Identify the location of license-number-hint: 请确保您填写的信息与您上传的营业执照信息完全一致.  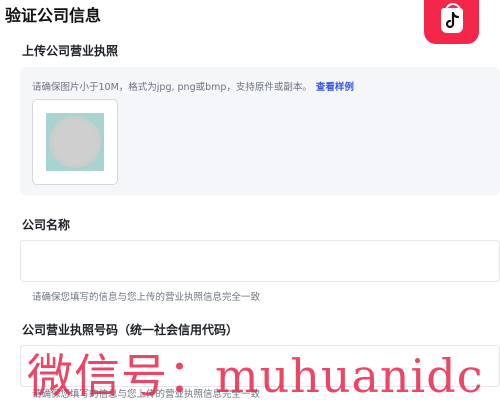
(146, 394).